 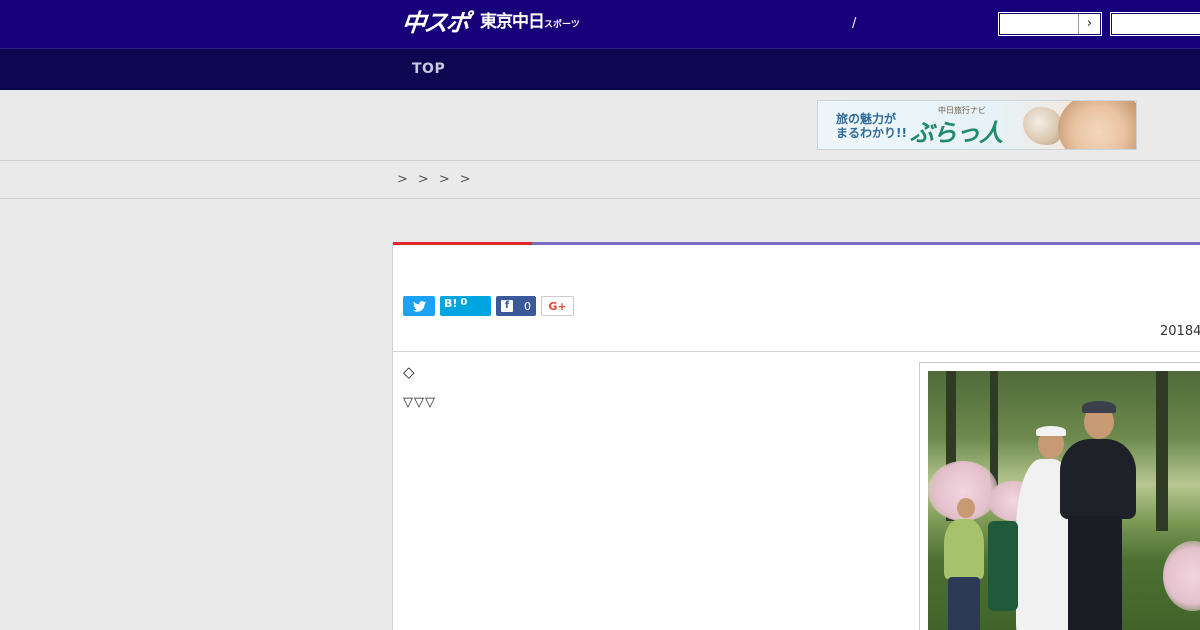 What do you see at coordinates (1050, 24) in the screenshot?
I see `search-input: ›` at bounding box center [1050, 24].